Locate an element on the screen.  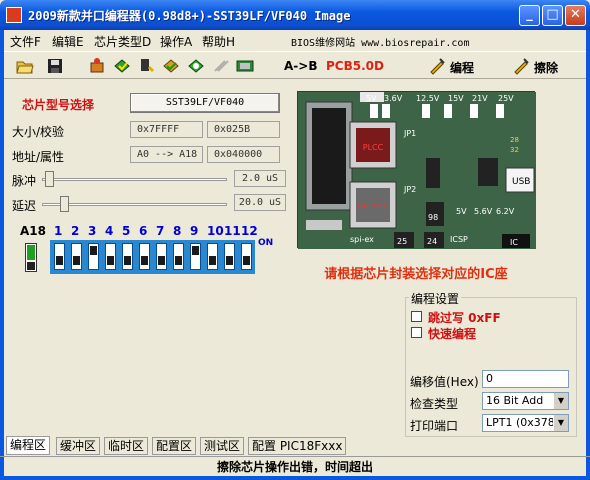
window-title: 2009新款并口编程器(0.98d8+)-SST39LF/VF040 Image is located at coordinates (189, 16).